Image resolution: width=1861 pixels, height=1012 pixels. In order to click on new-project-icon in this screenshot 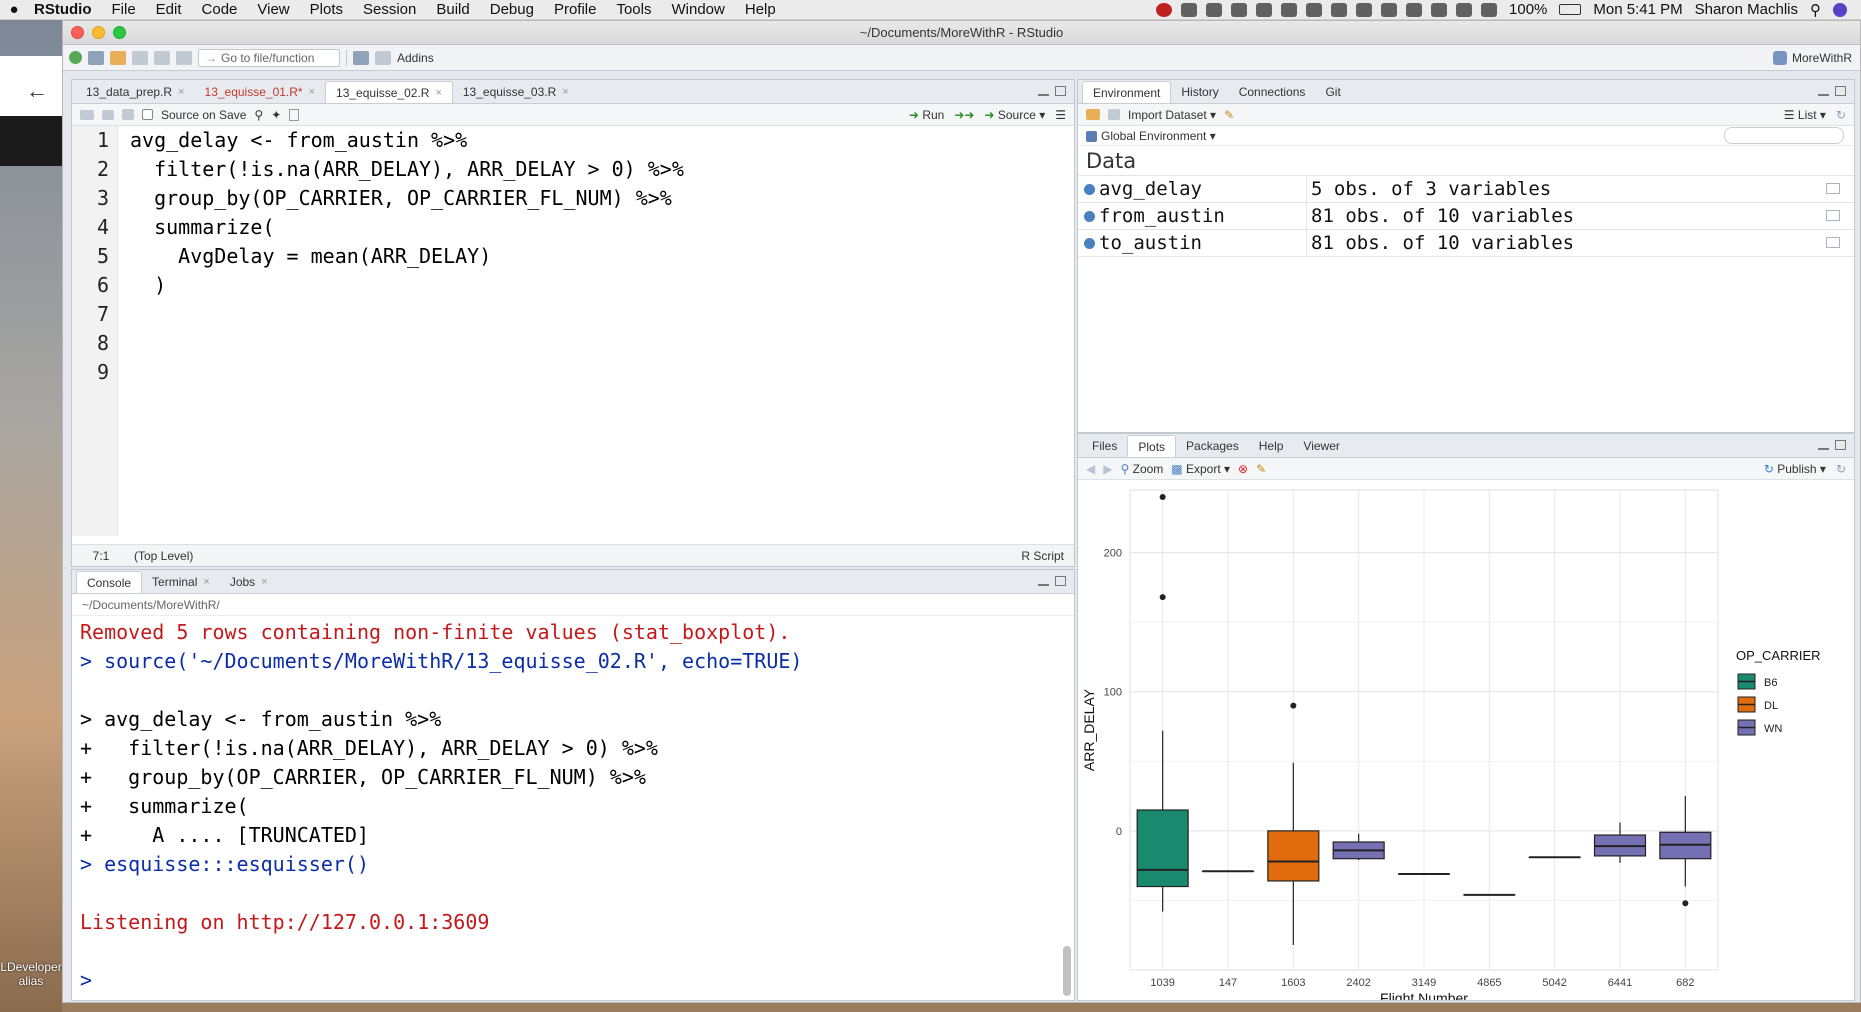, I will do `click(96, 57)`.